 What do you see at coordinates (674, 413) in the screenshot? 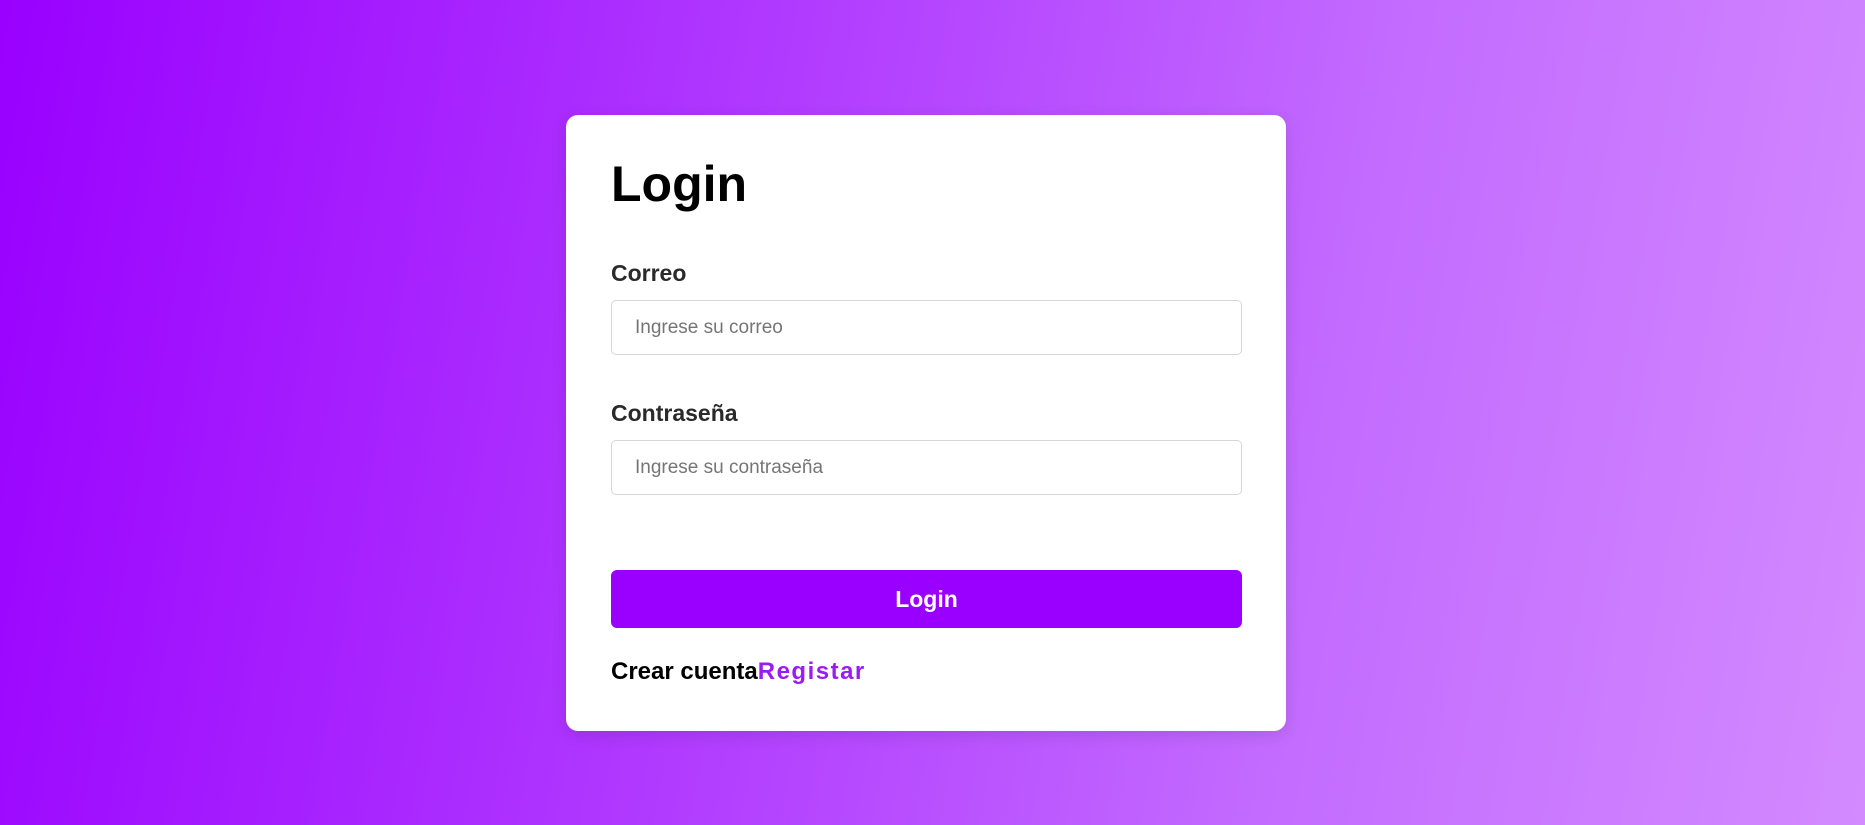
I see `password-label: Contraseña` at bounding box center [674, 413].